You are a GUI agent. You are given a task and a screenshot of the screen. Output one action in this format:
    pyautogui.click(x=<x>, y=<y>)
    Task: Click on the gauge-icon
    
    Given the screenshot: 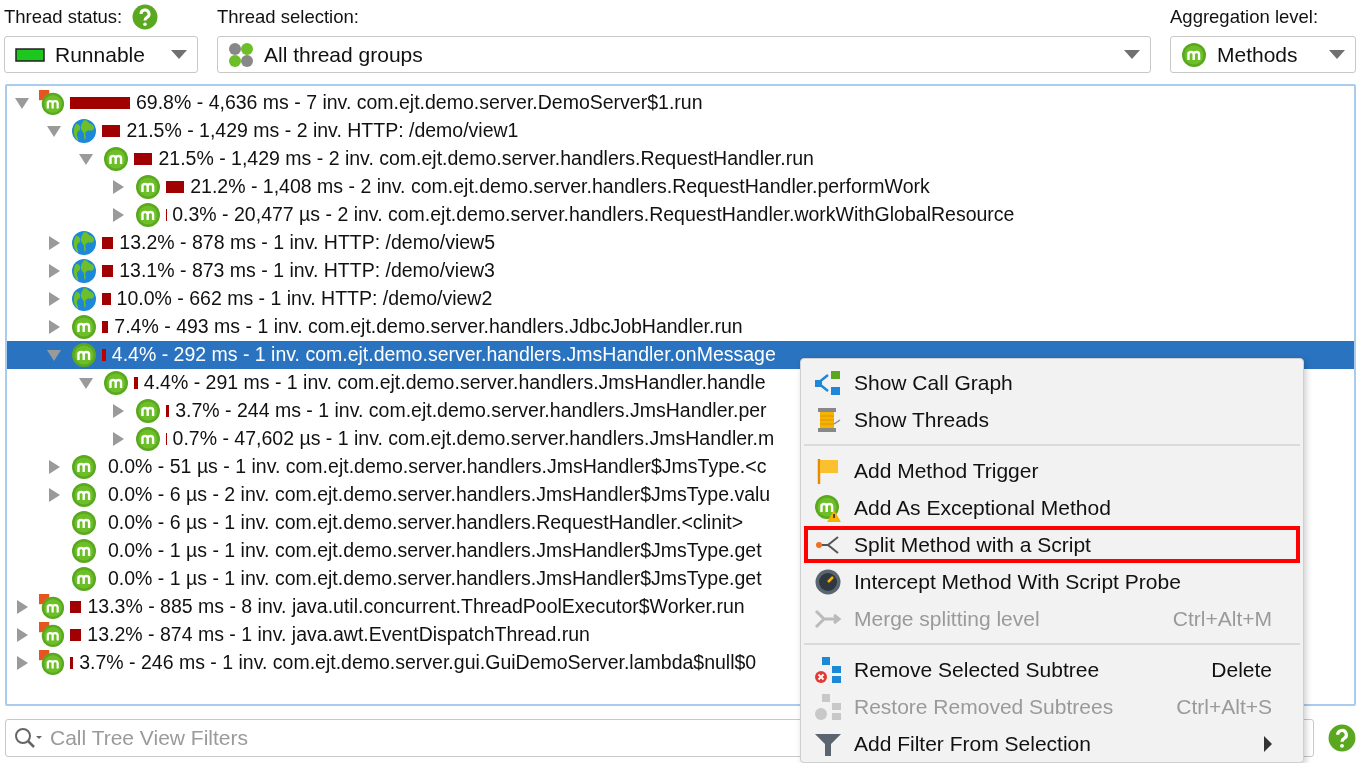 What is the action you would take?
    pyautogui.click(x=828, y=581)
    